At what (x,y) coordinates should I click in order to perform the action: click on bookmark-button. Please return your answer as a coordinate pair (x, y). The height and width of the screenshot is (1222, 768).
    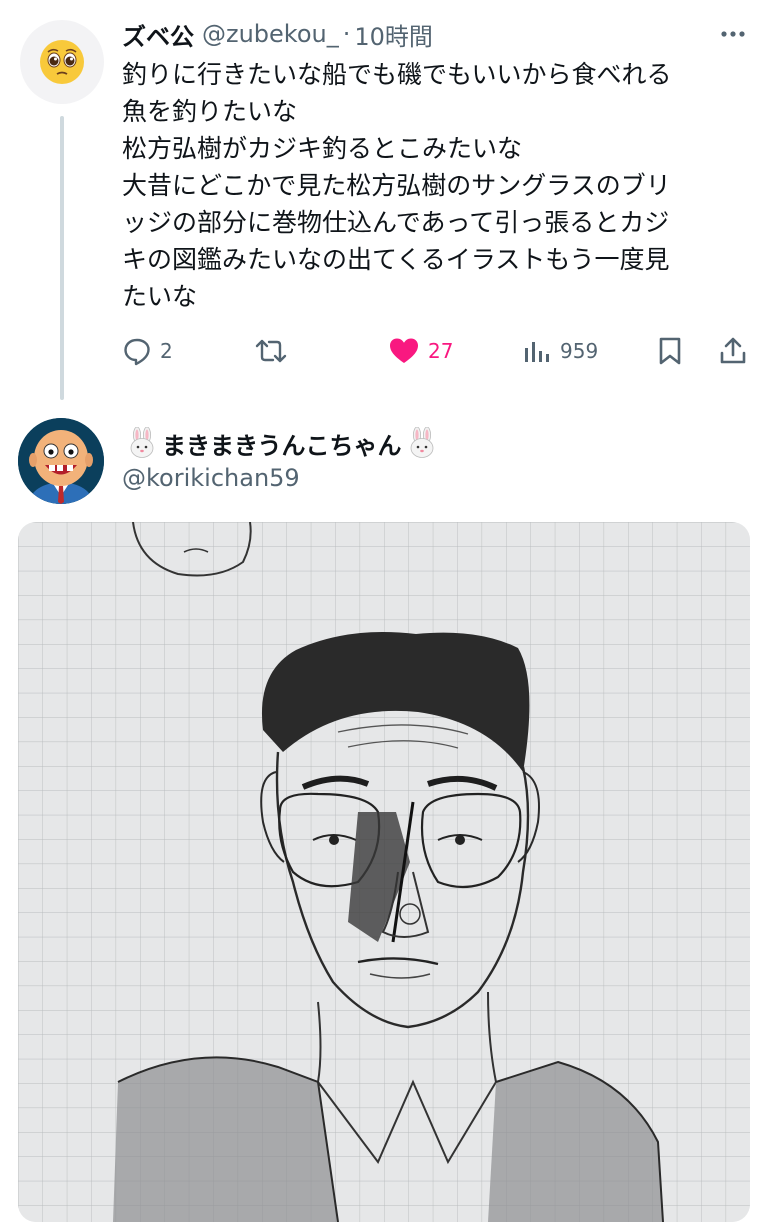
    Looking at the image, I should click on (670, 351).